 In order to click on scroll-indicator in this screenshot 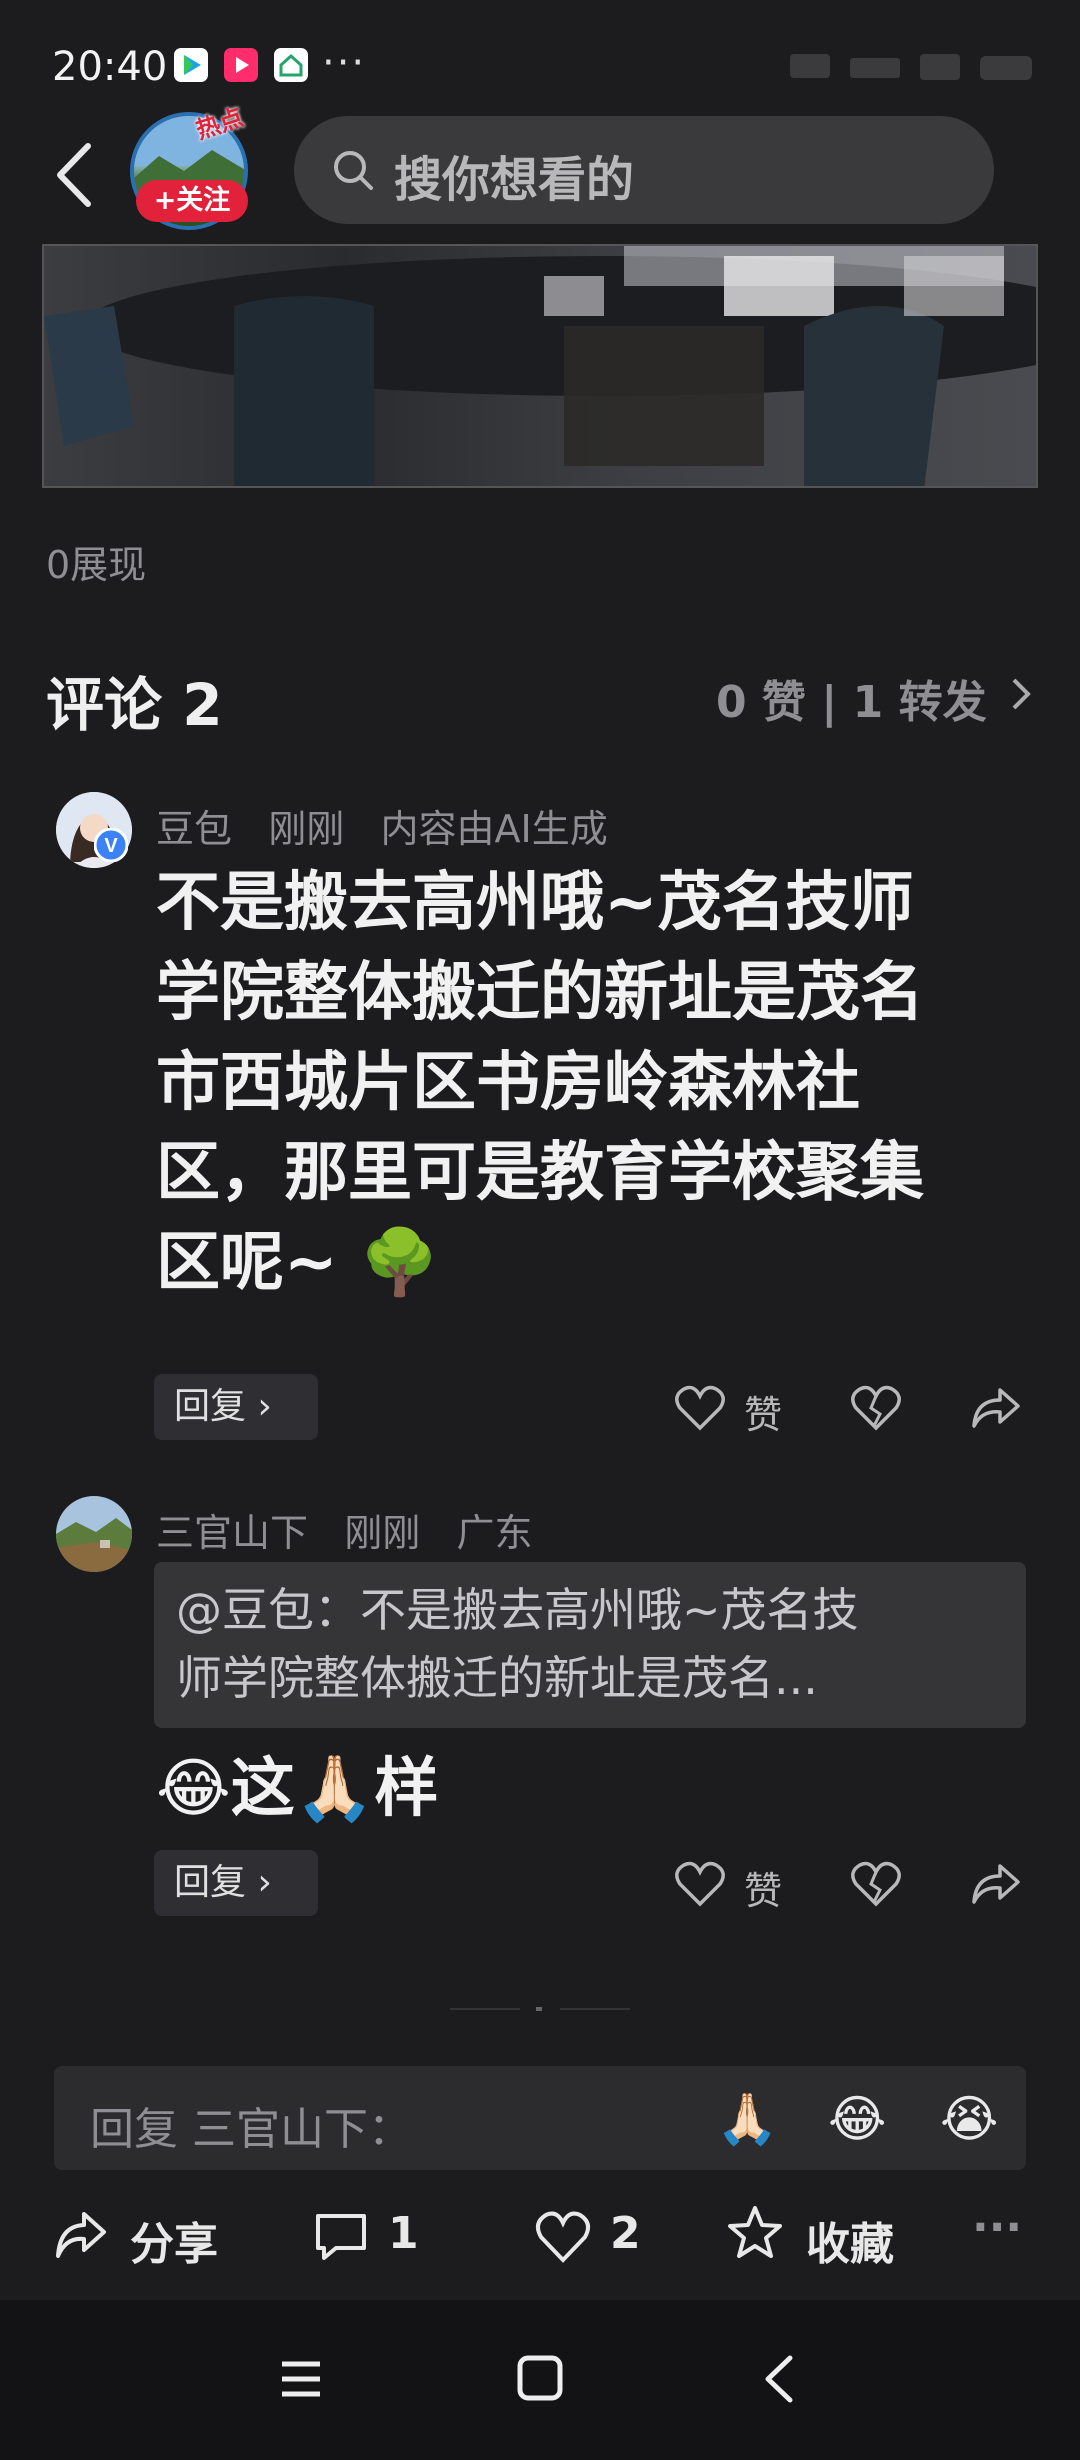, I will do `click(540, 2003)`.